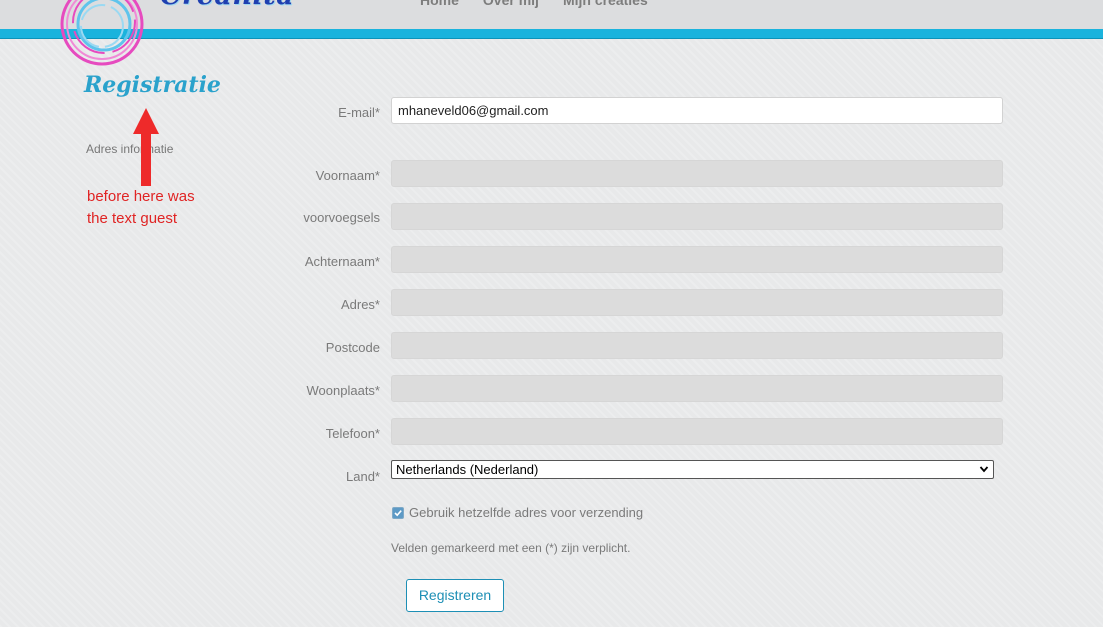  I want to click on land-label: Land*, so click(363, 476).